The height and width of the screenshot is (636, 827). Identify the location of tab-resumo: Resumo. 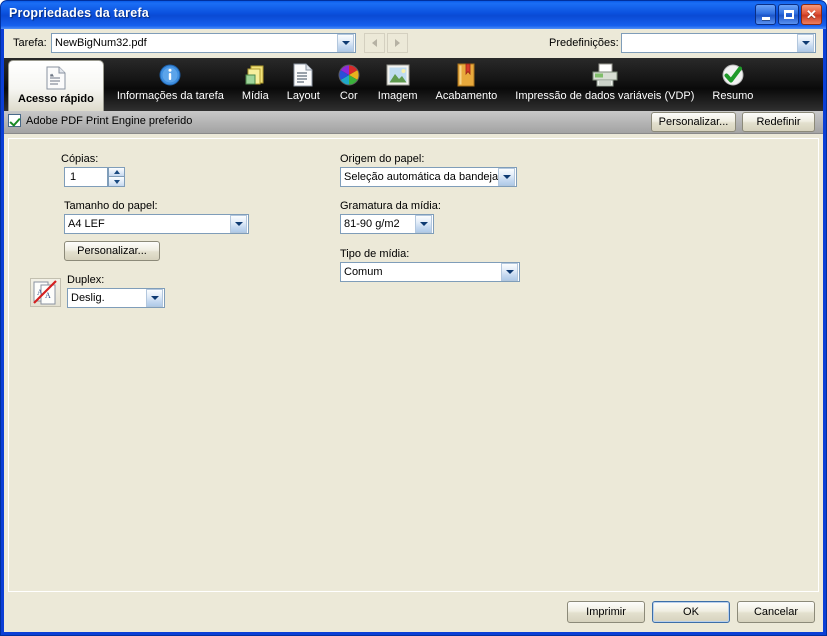
(732, 84).